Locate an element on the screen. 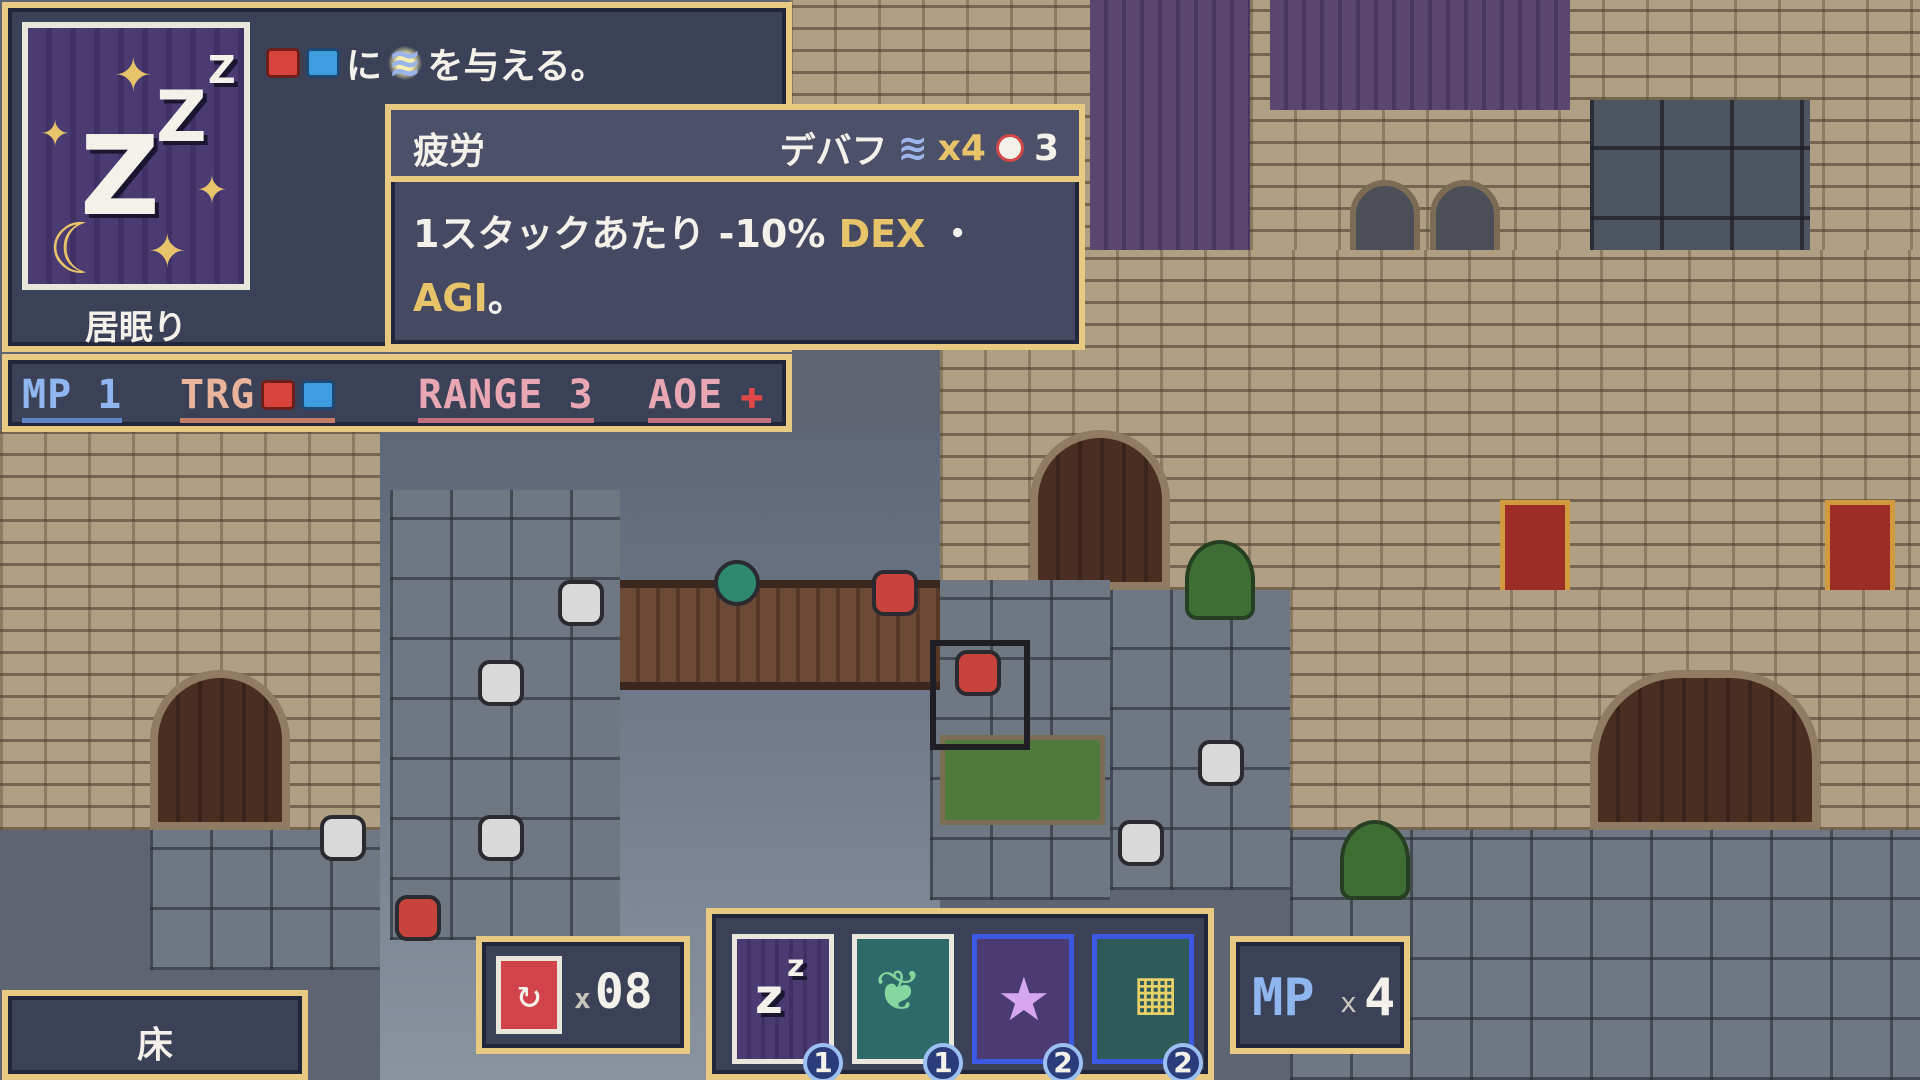 Image resolution: width=1920 pixels, height=1080 pixels. dex-keyword: DEX is located at coordinates (882, 234).